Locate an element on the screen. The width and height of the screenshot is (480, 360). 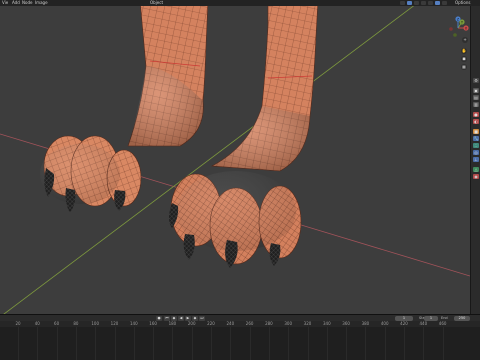
xray-icon is located at coordinates (423, 3).